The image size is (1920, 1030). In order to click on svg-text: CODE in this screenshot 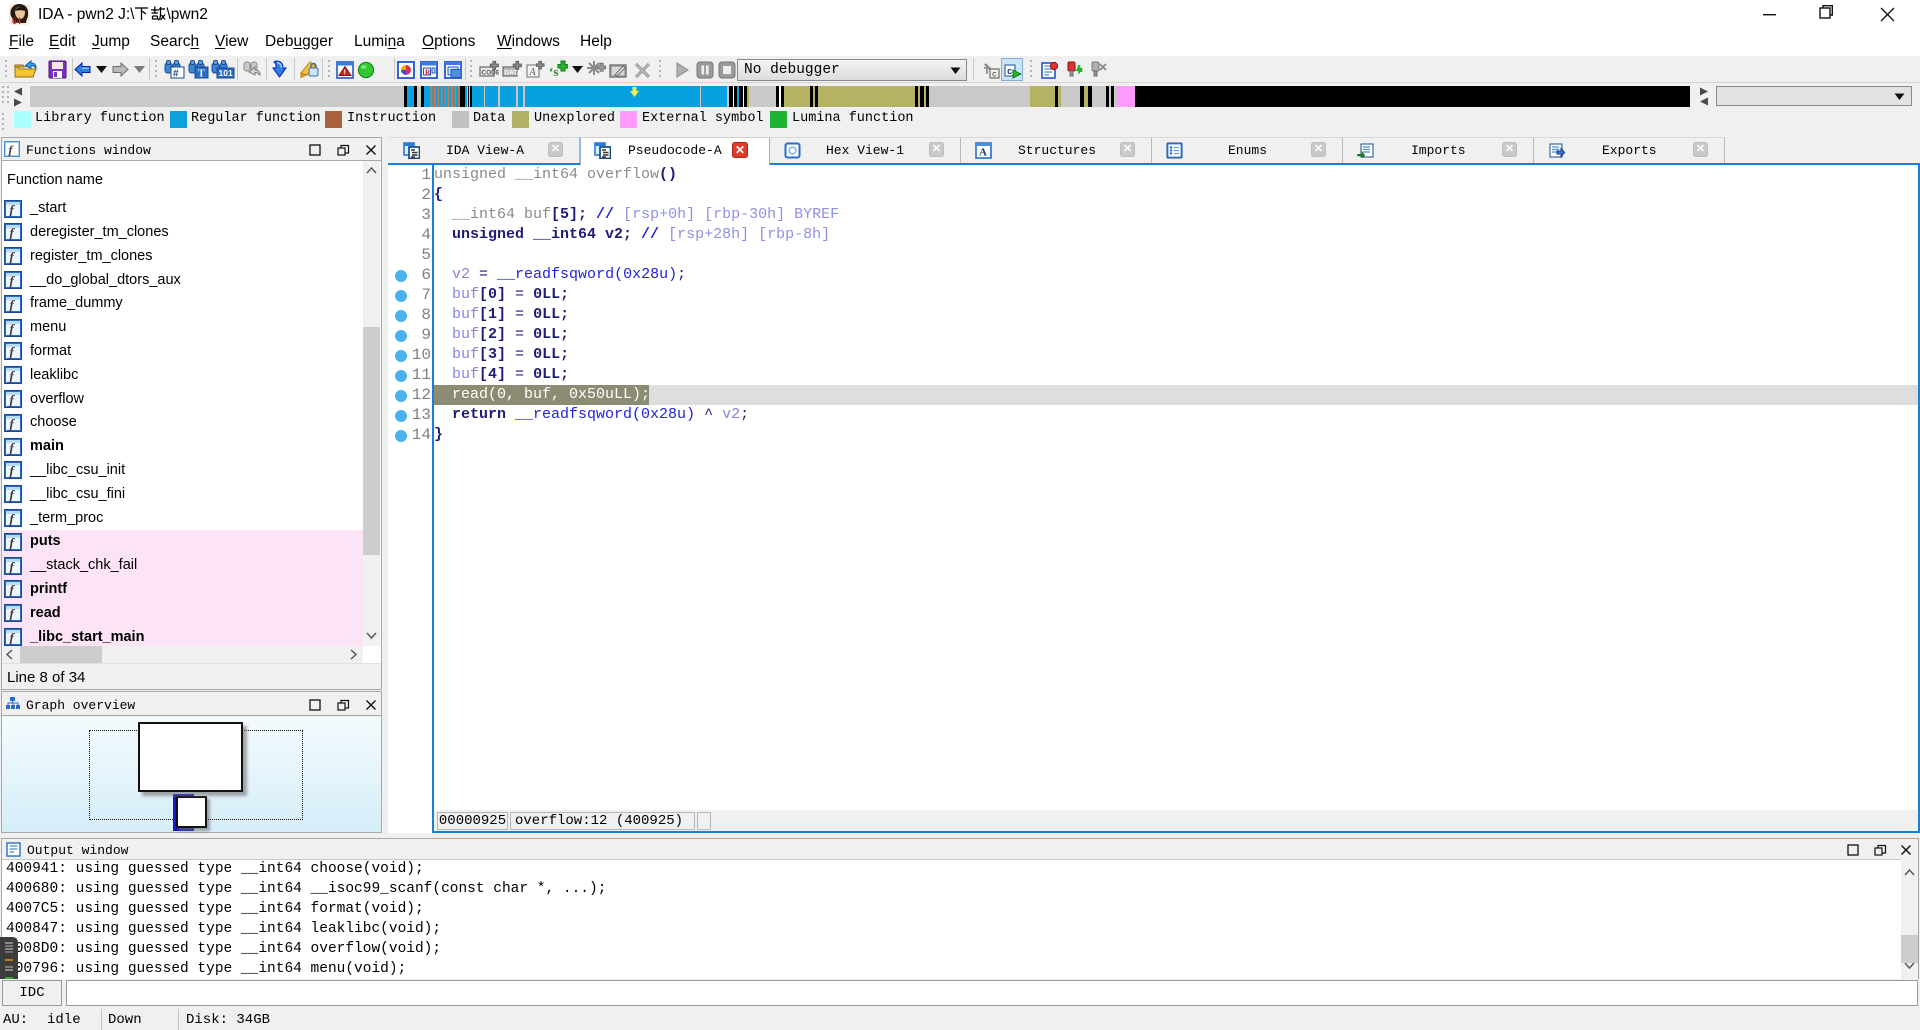, I will do `click(490, 72)`.